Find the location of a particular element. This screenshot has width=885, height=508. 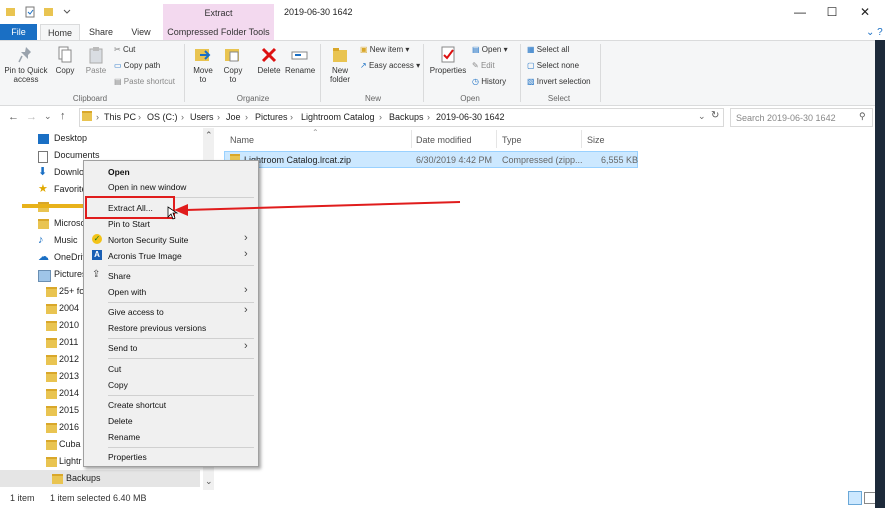

quick-access-toolbar is located at coordinates (41, 13).